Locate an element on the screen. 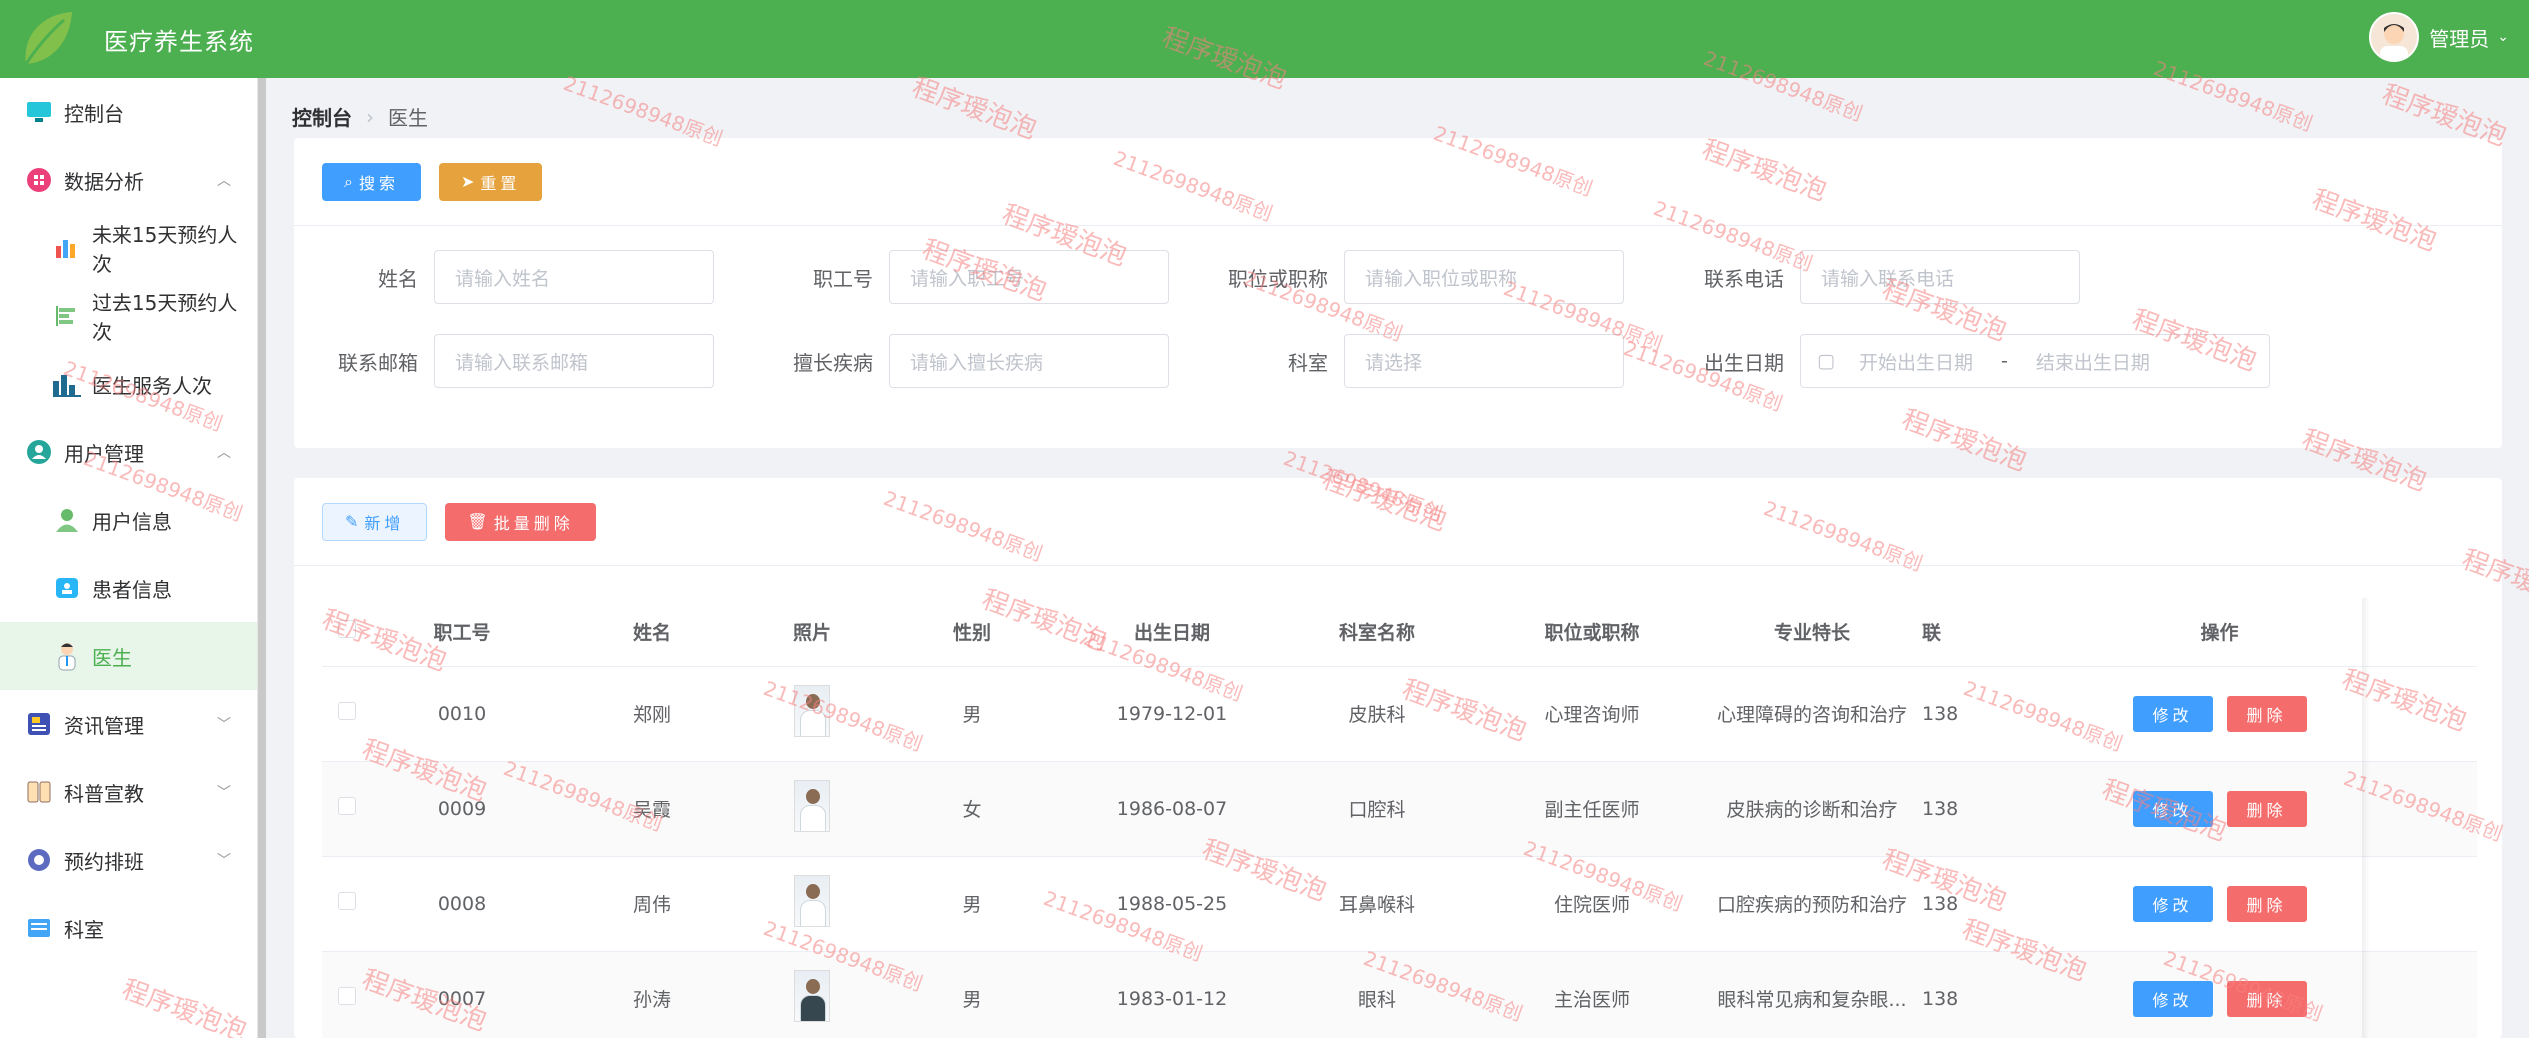 This screenshot has width=2529, height=1038. edit-icon: ✎ is located at coordinates (352, 521).